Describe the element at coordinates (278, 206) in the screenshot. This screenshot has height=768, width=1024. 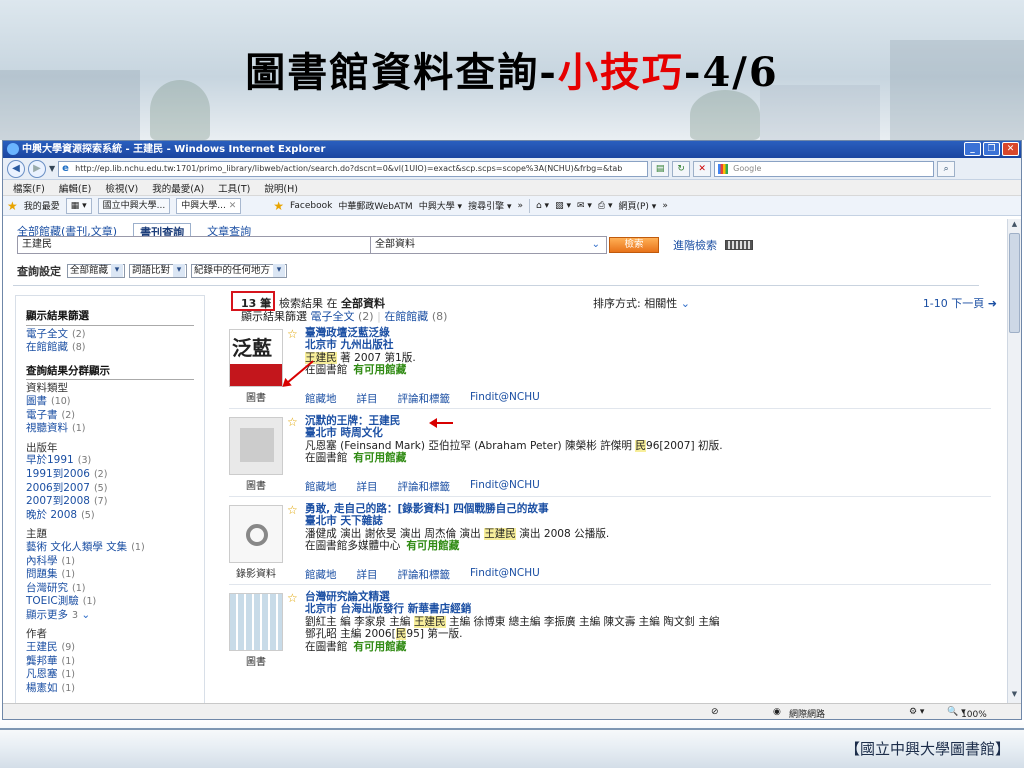
I see `add-favorite-icon: ★` at that location.